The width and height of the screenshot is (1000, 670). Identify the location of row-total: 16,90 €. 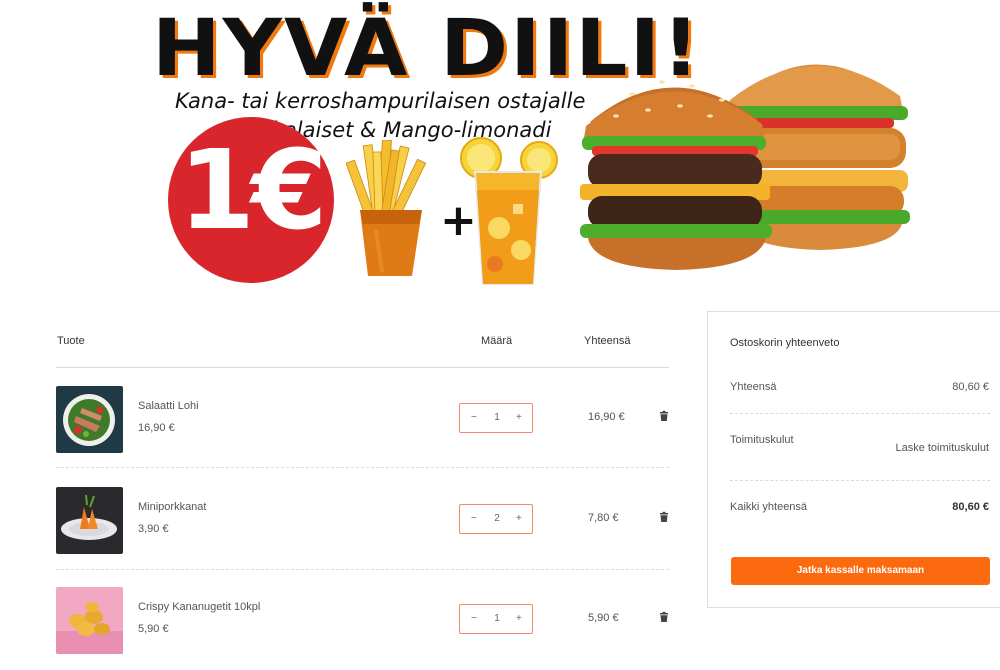
(606, 417).